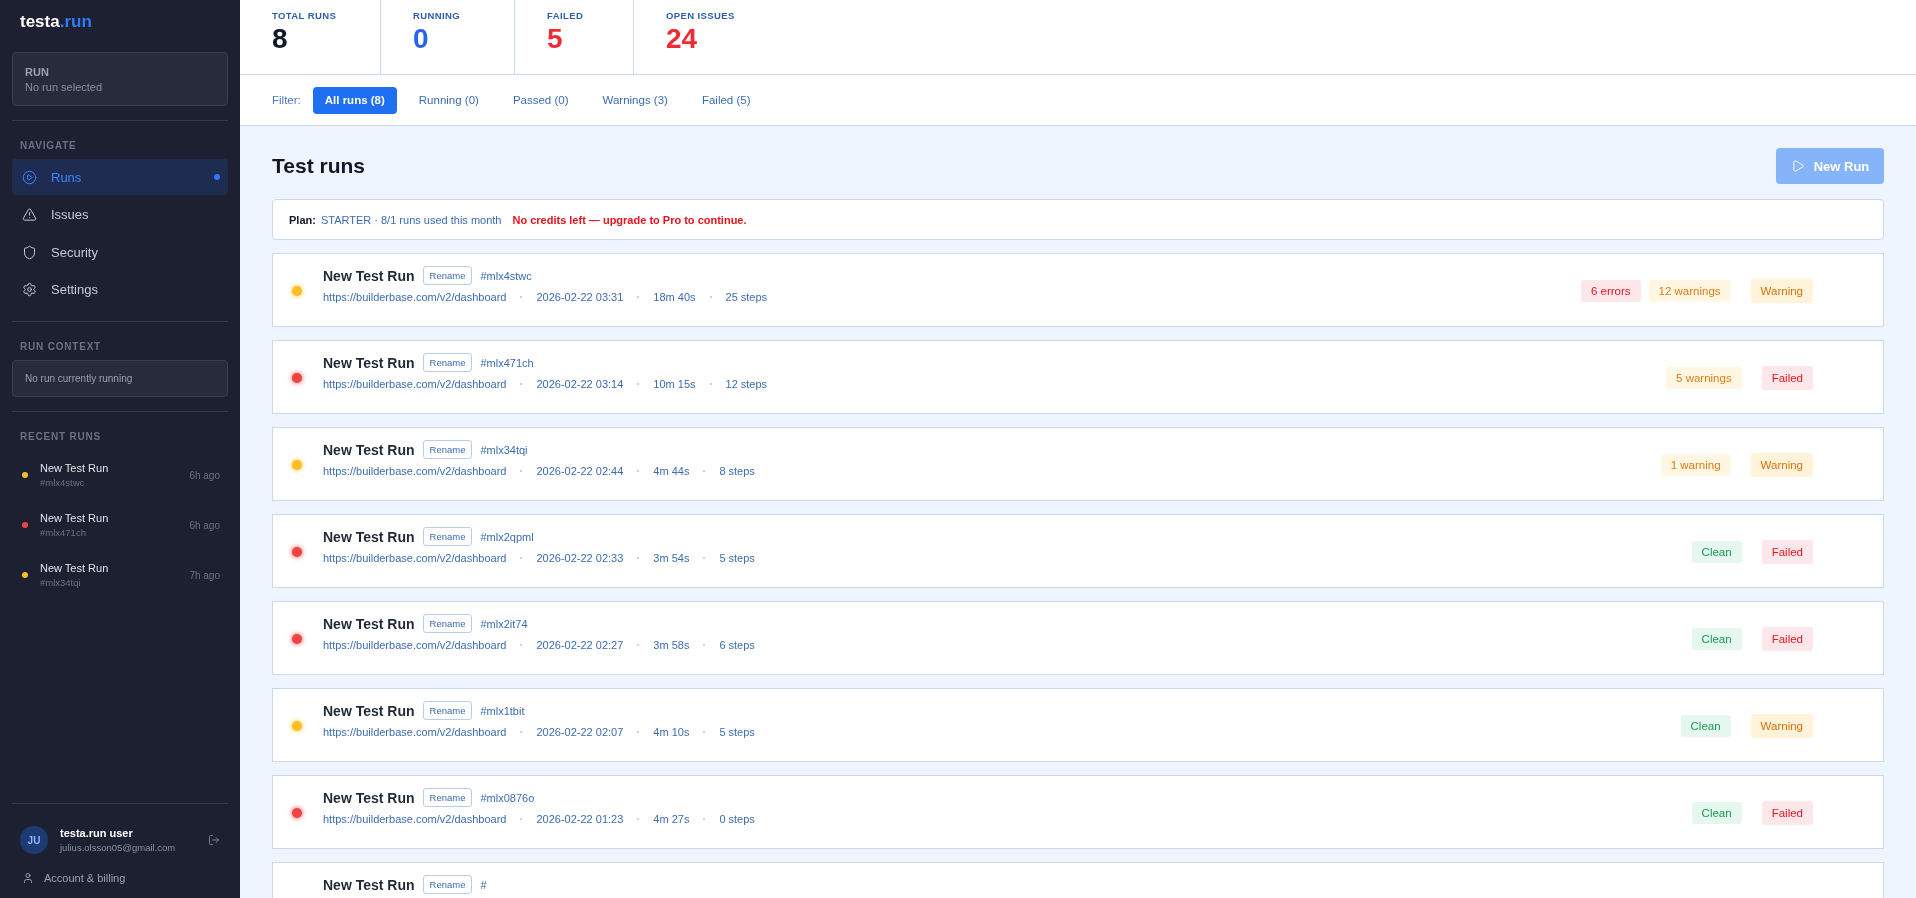 This screenshot has height=898, width=1916. Describe the element at coordinates (580, 384) in the screenshot. I see `run-date: 2026-02-22 03:14` at that location.